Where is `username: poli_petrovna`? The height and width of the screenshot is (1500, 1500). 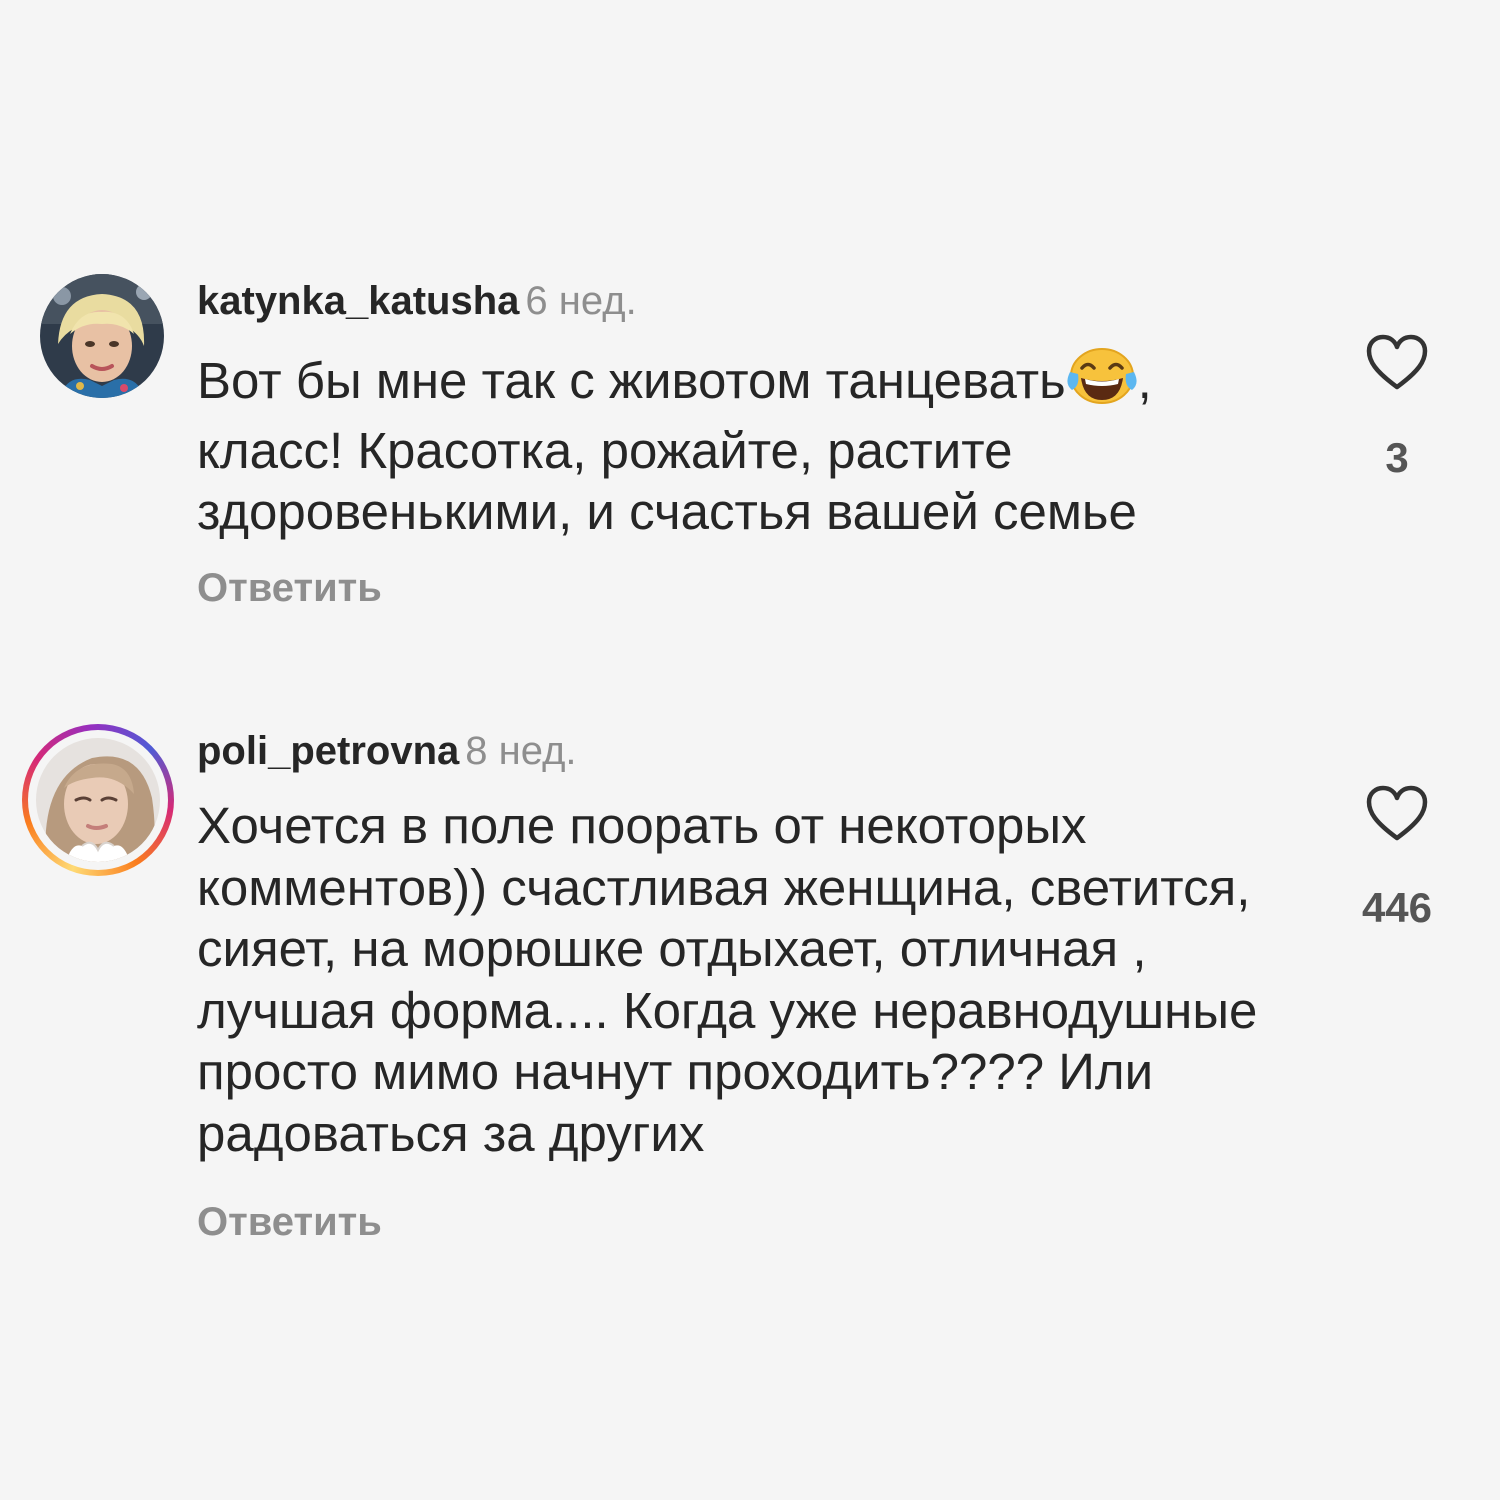 username: poli_petrovna is located at coordinates (328, 751).